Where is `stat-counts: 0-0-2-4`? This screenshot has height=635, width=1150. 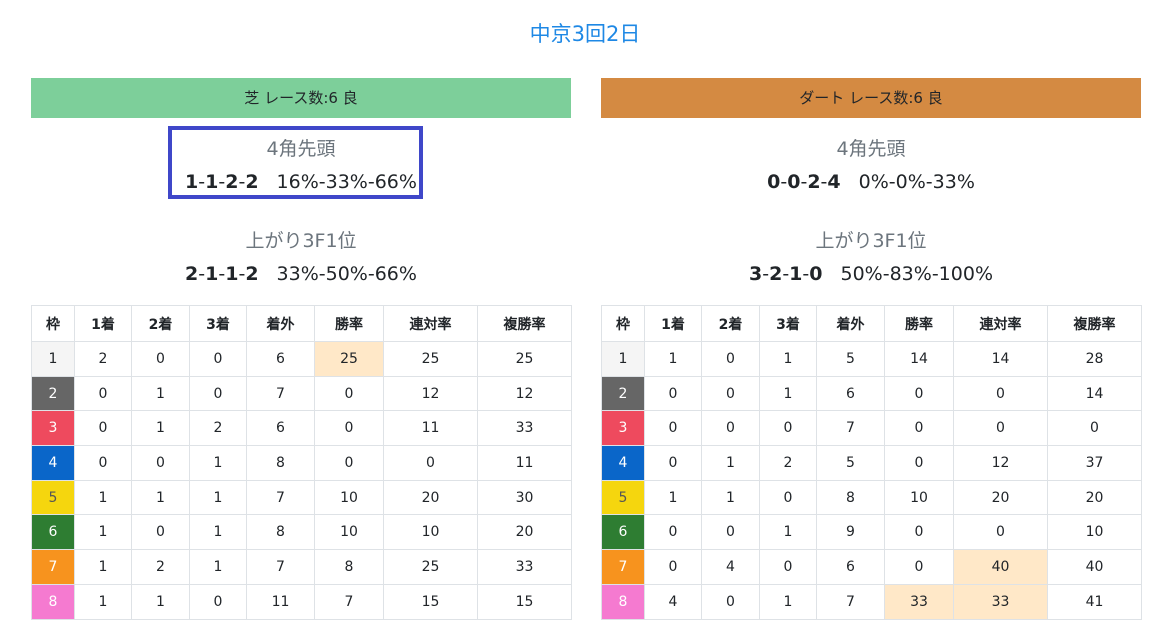
stat-counts: 0-0-2-4 is located at coordinates (804, 182).